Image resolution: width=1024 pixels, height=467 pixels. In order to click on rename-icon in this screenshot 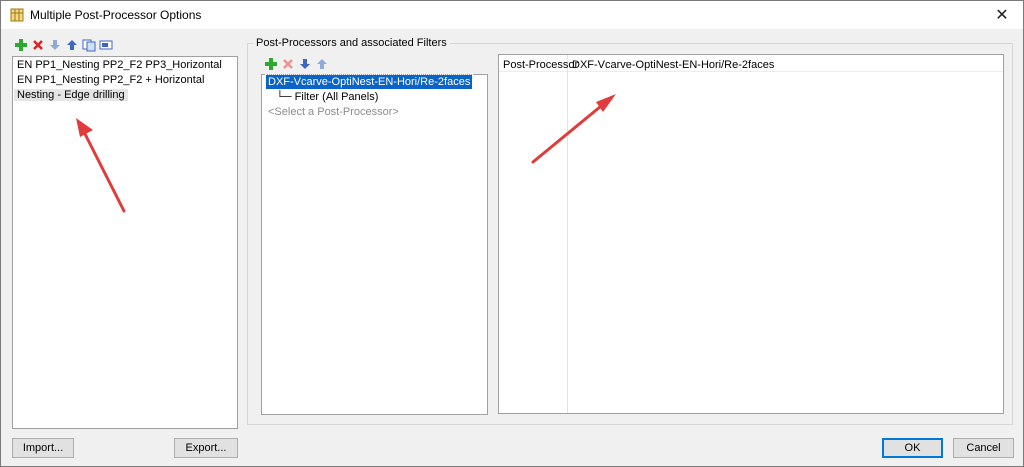, I will do `click(106, 45)`.